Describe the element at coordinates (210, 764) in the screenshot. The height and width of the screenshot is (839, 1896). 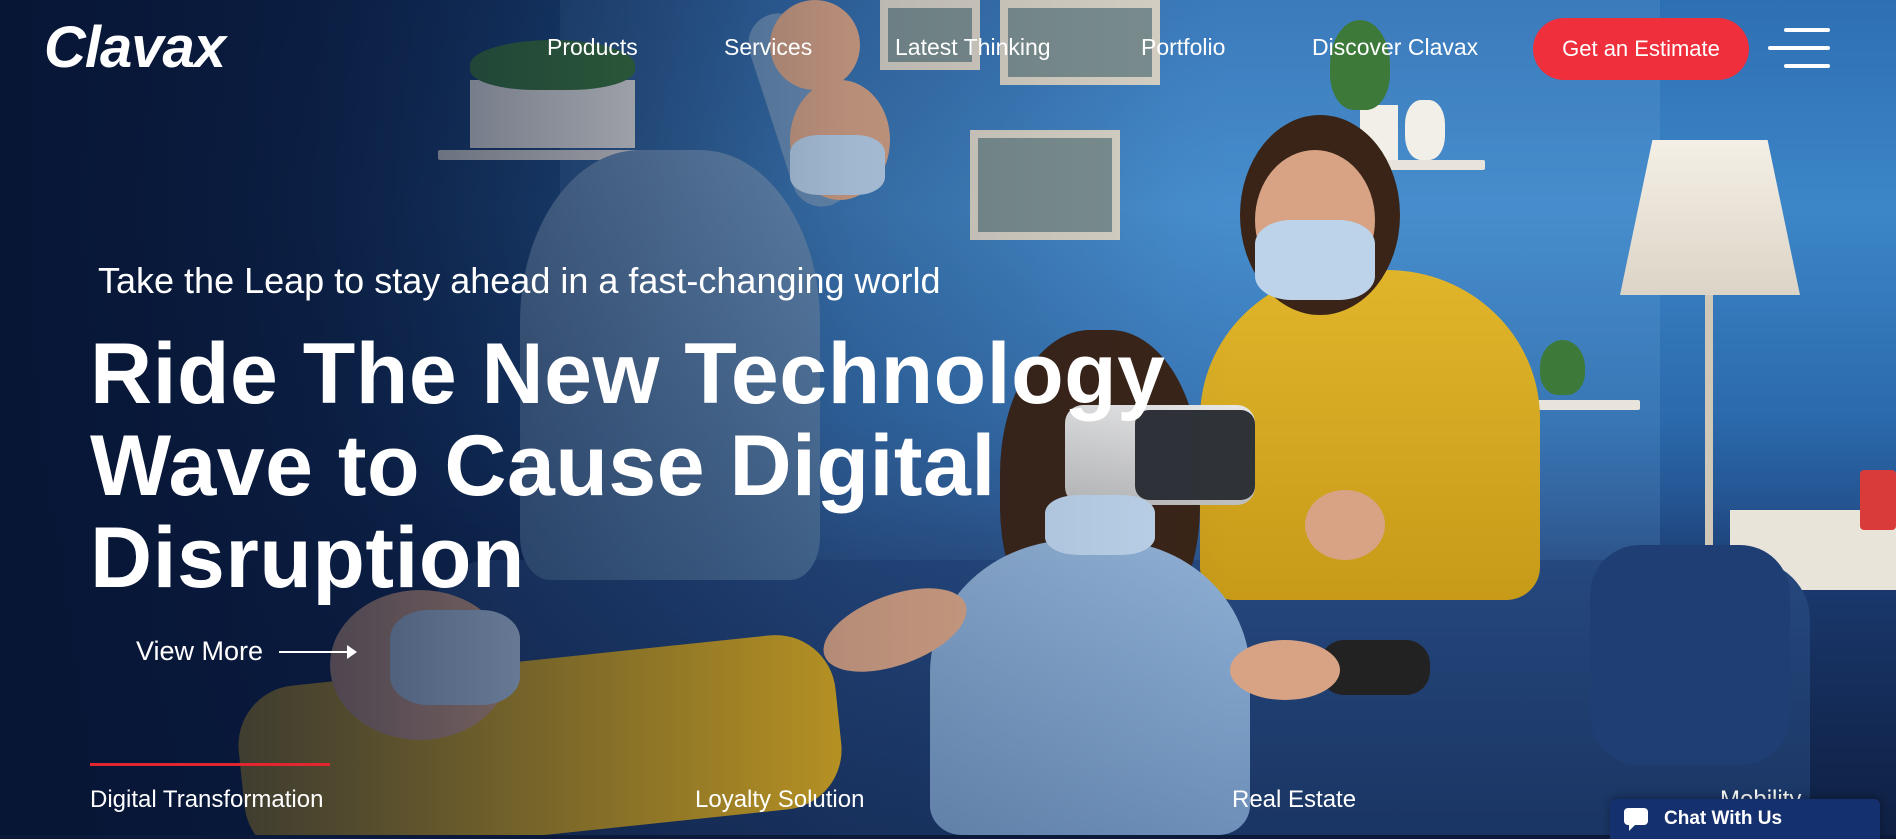
I see `active-tab-indicator` at that location.